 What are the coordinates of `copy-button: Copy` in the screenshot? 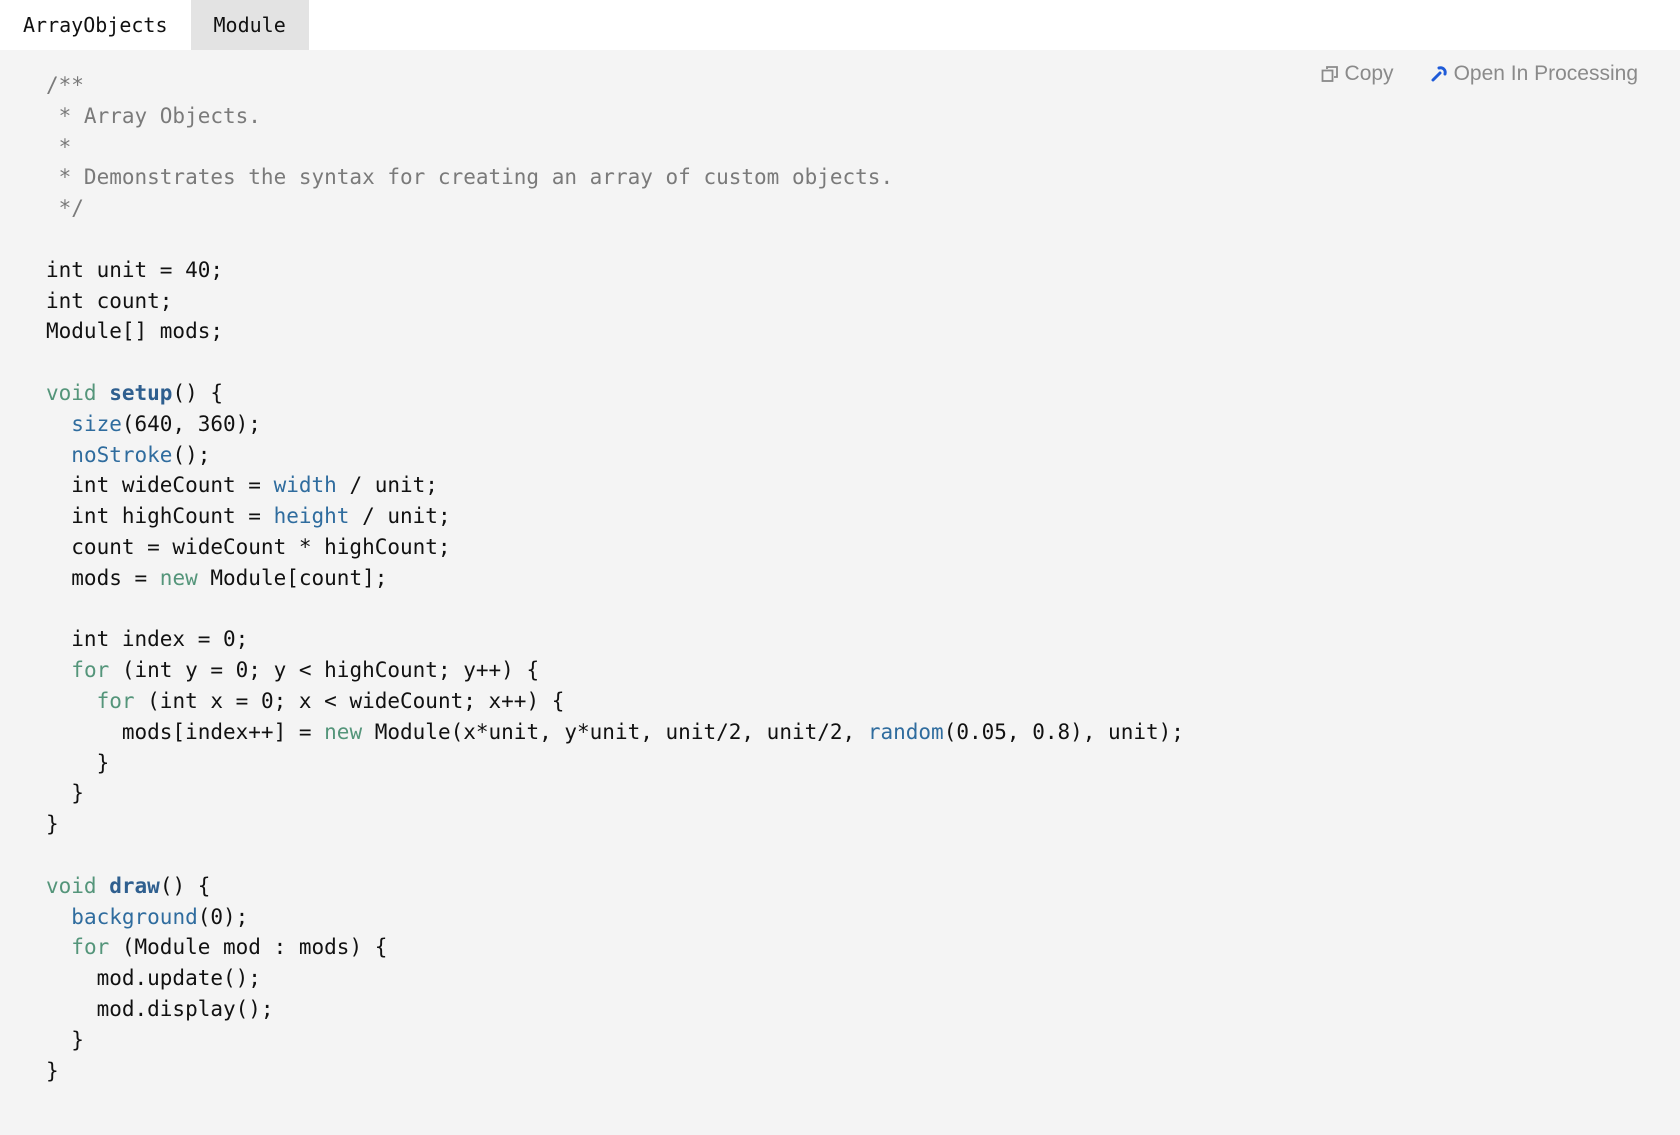 It's located at (1357, 74).